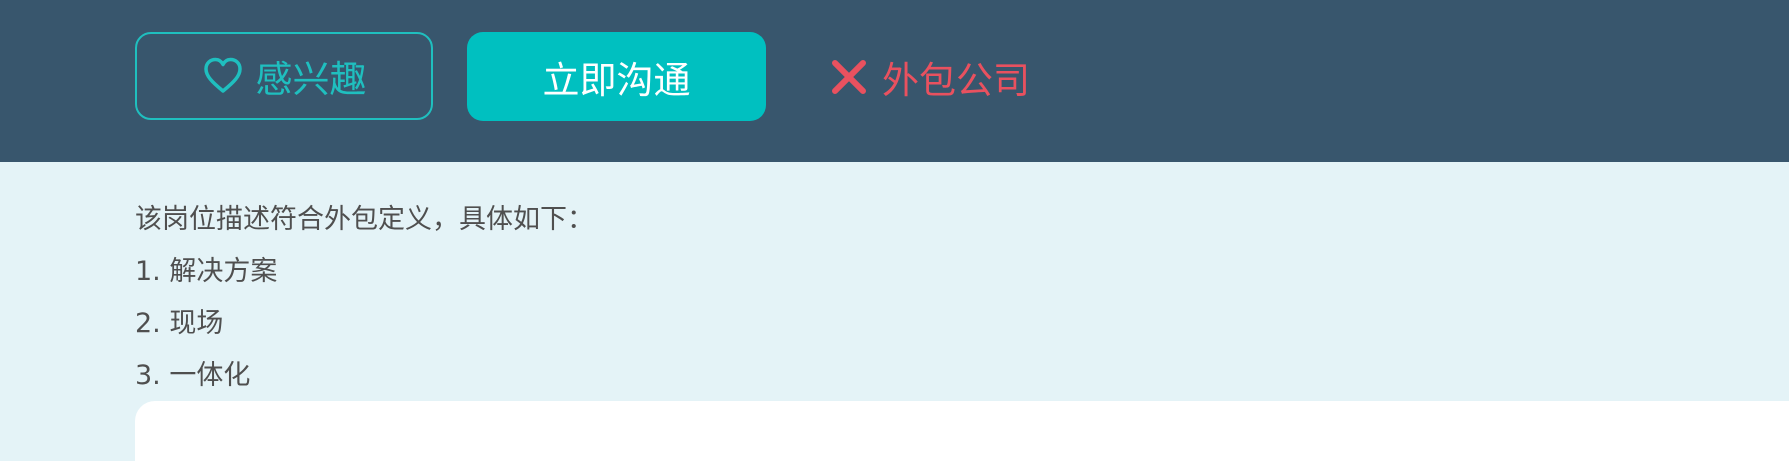 The height and width of the screenshot is (461, 1789). What do you see at coordinates (193, 375) in the screenshot?
I see `description-item: 3. 一体化` at bounding box center [193, 375].